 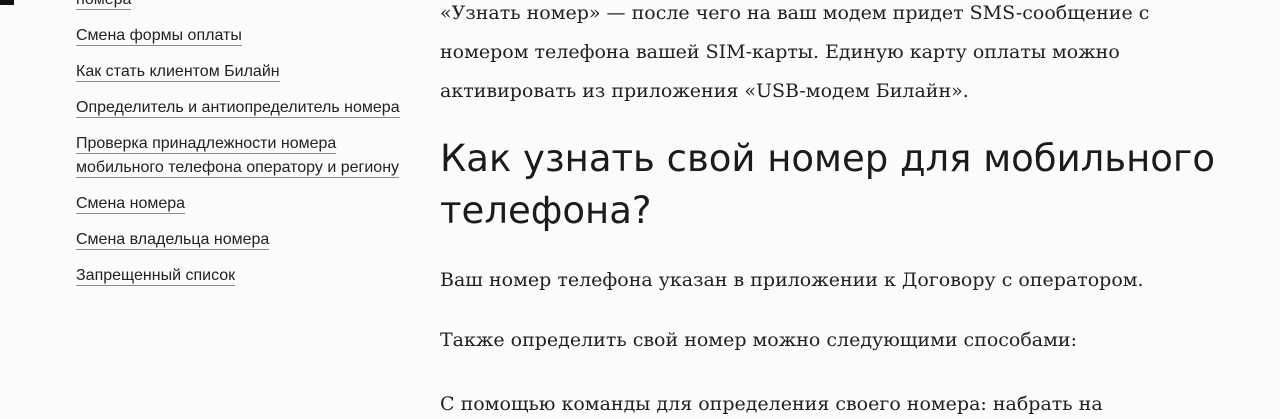 I want to click on sidebar-item-become-client: Как стать клиентом Билайн, so click(x=246, y=72).